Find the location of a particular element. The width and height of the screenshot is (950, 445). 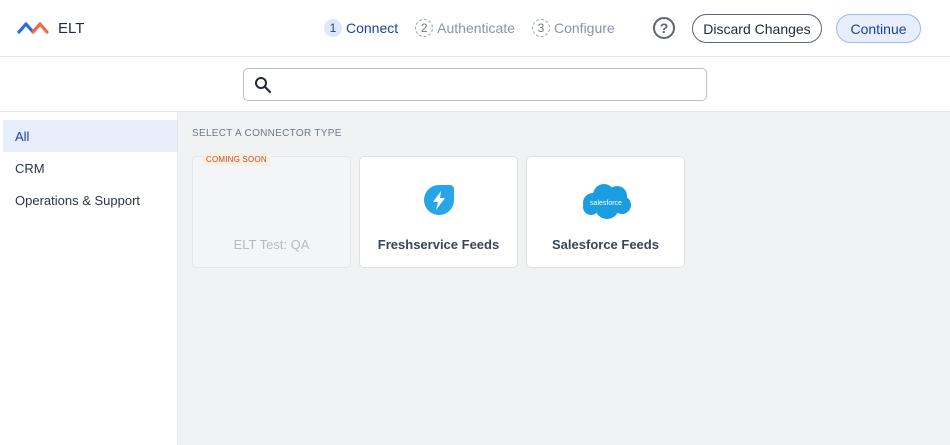

connector-card-elt-test-qa: COMING SOON ELT Test: QA is located at coordinates (271, 210).